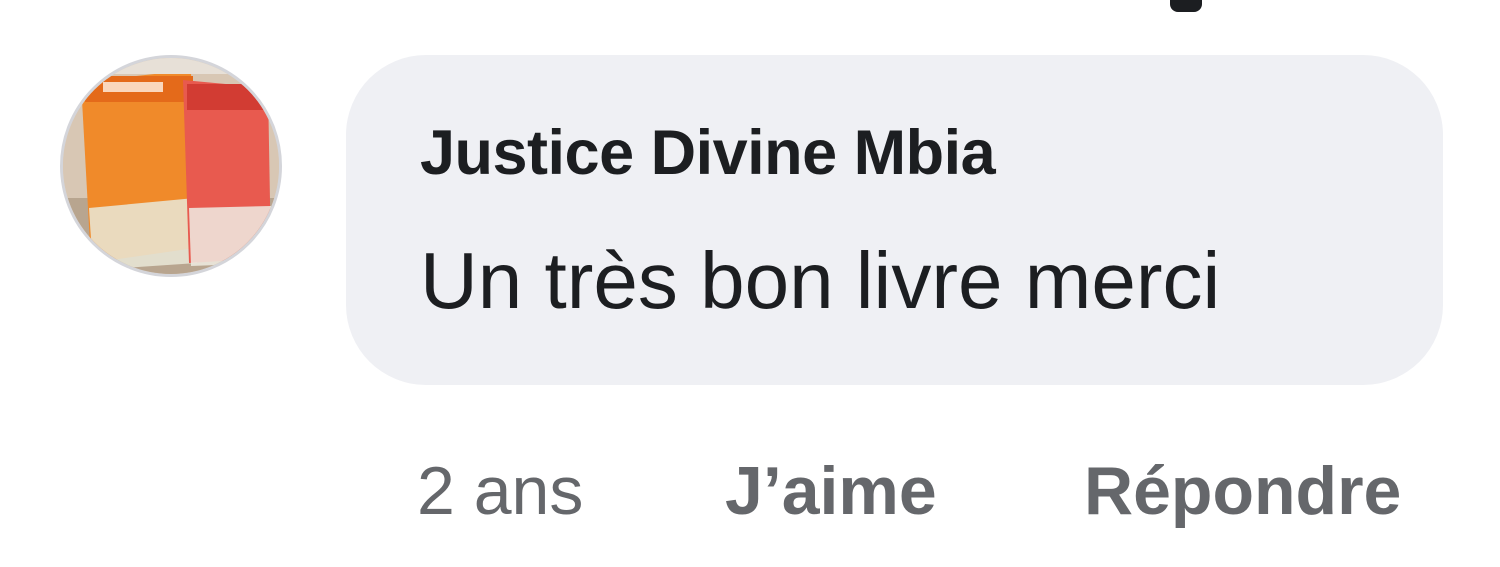  I want to click on avatar-photo-icon, so click(171, 166).